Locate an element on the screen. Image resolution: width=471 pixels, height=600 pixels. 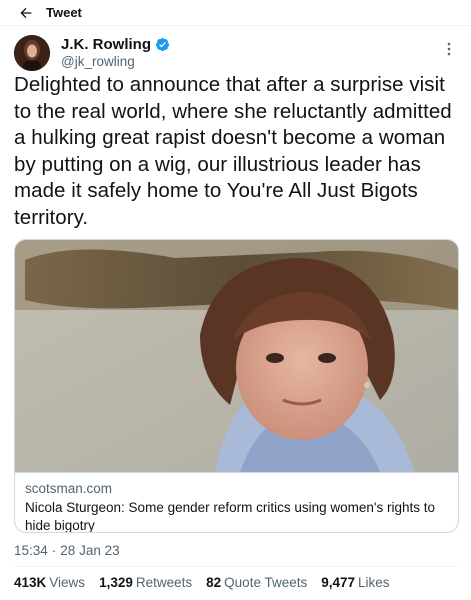
retweets-count: 1,329 is located at coordinates (116, 582).